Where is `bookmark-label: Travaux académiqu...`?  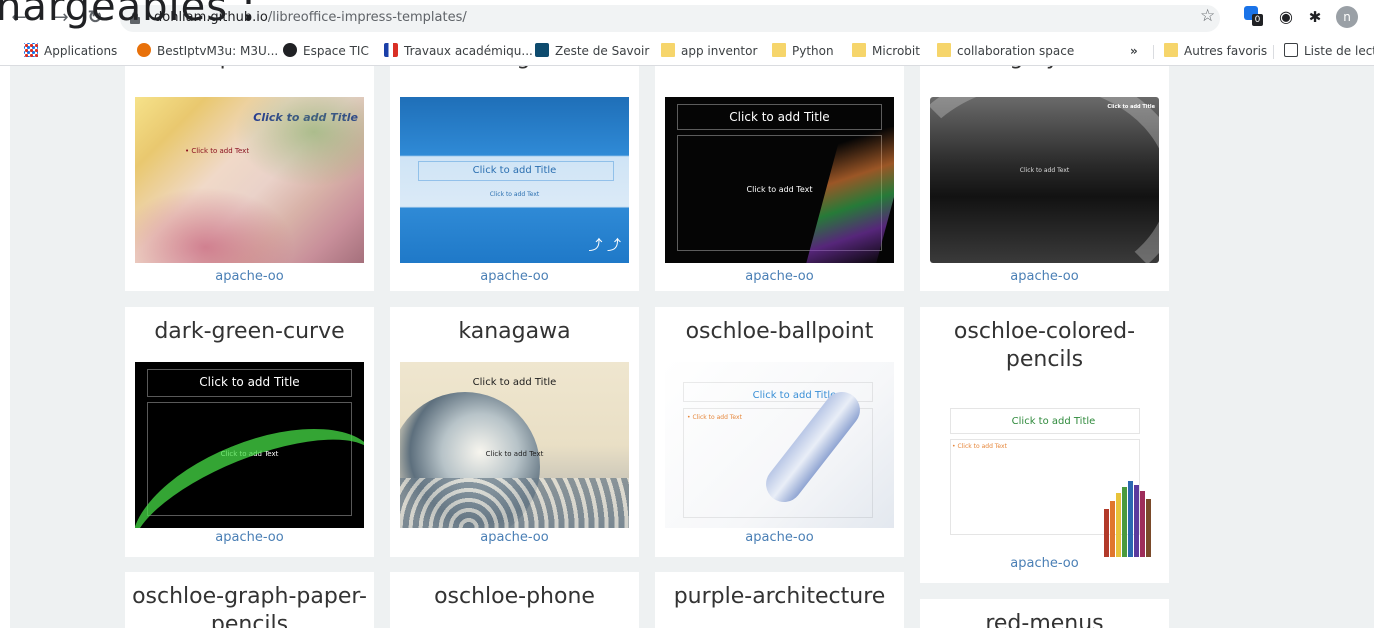
bookmark-label: Travaux académiqu... is located at coordinates (468, 51).